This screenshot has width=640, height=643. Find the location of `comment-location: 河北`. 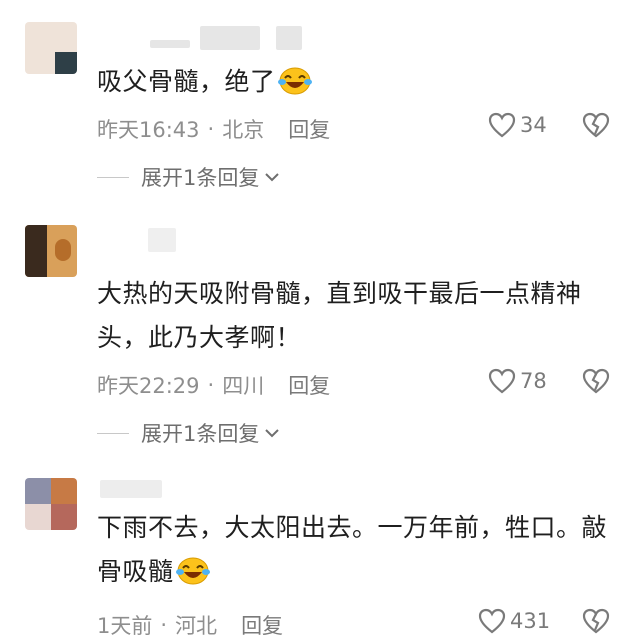

comment-location: 河北 is located at coordinates (196, 626).